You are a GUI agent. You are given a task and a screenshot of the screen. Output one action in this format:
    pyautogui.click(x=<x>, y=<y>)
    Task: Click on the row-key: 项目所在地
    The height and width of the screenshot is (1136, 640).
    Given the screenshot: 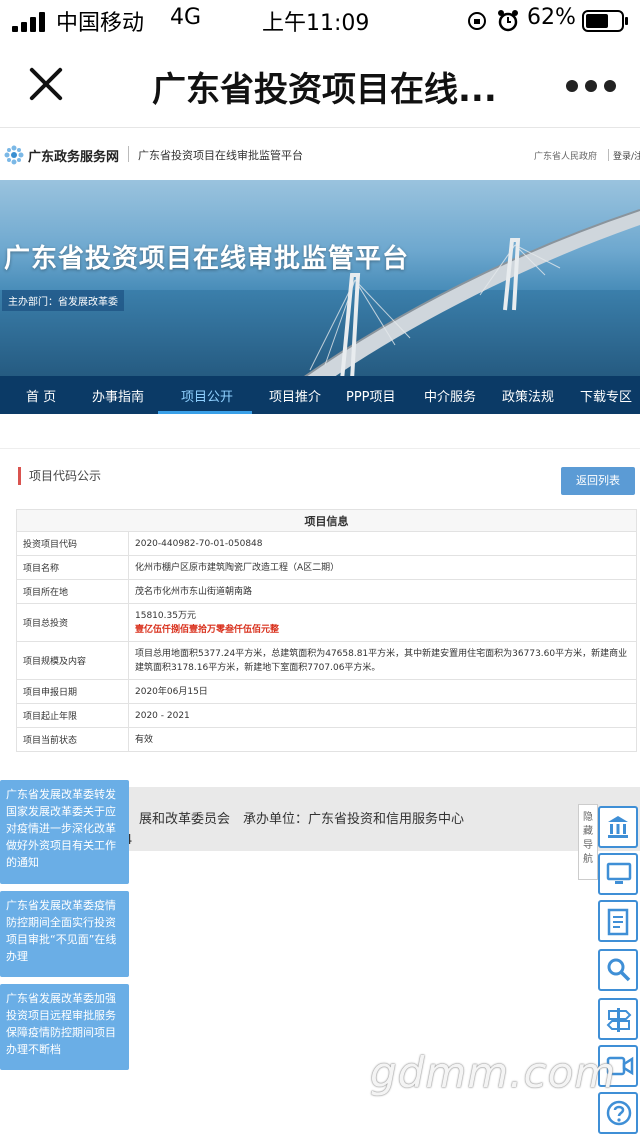 What is the action you would take?
    pyautogui.click(x=72, y=591)
    